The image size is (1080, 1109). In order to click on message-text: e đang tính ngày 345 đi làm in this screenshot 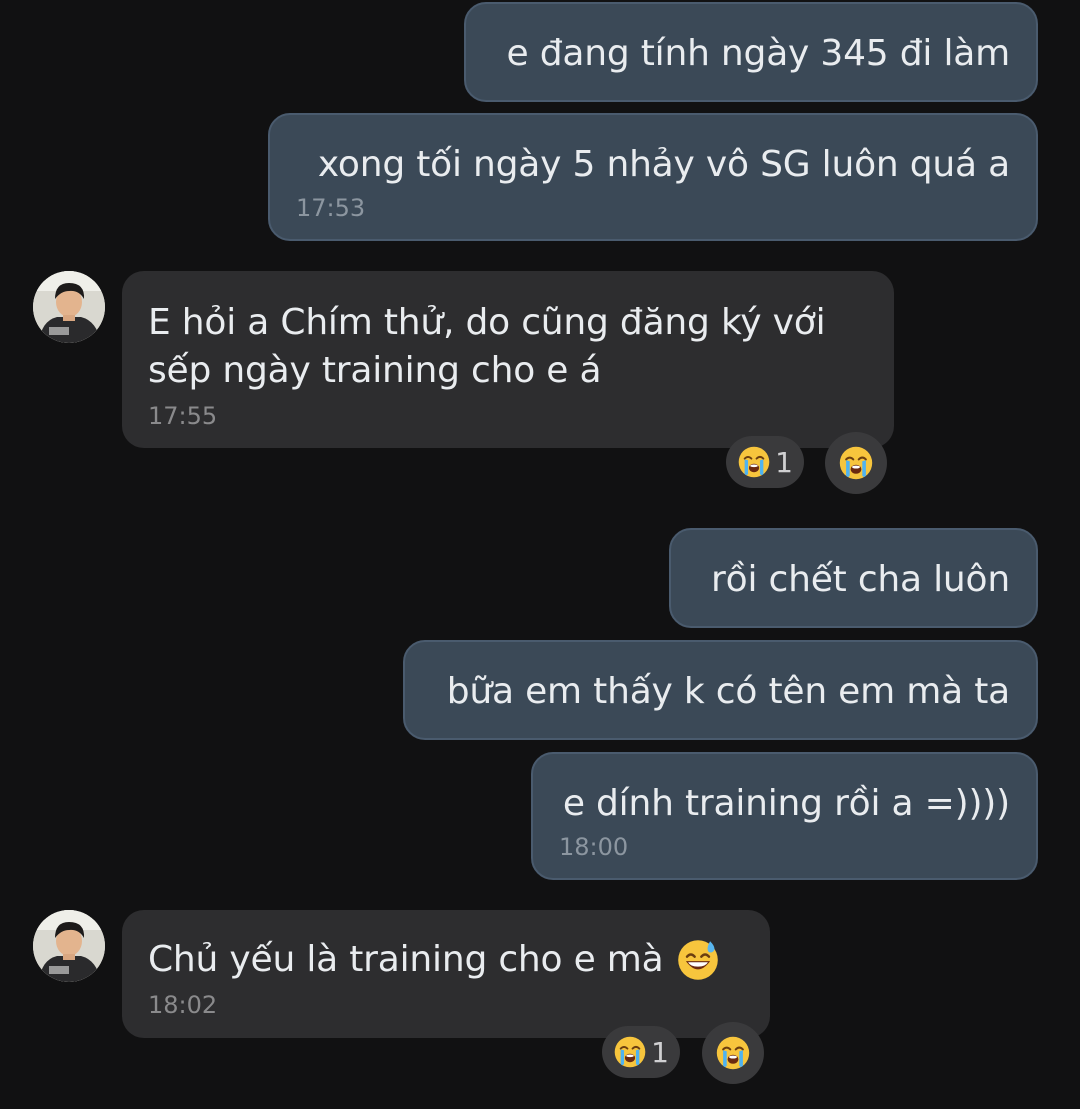, I will do `click(758, 53)`.